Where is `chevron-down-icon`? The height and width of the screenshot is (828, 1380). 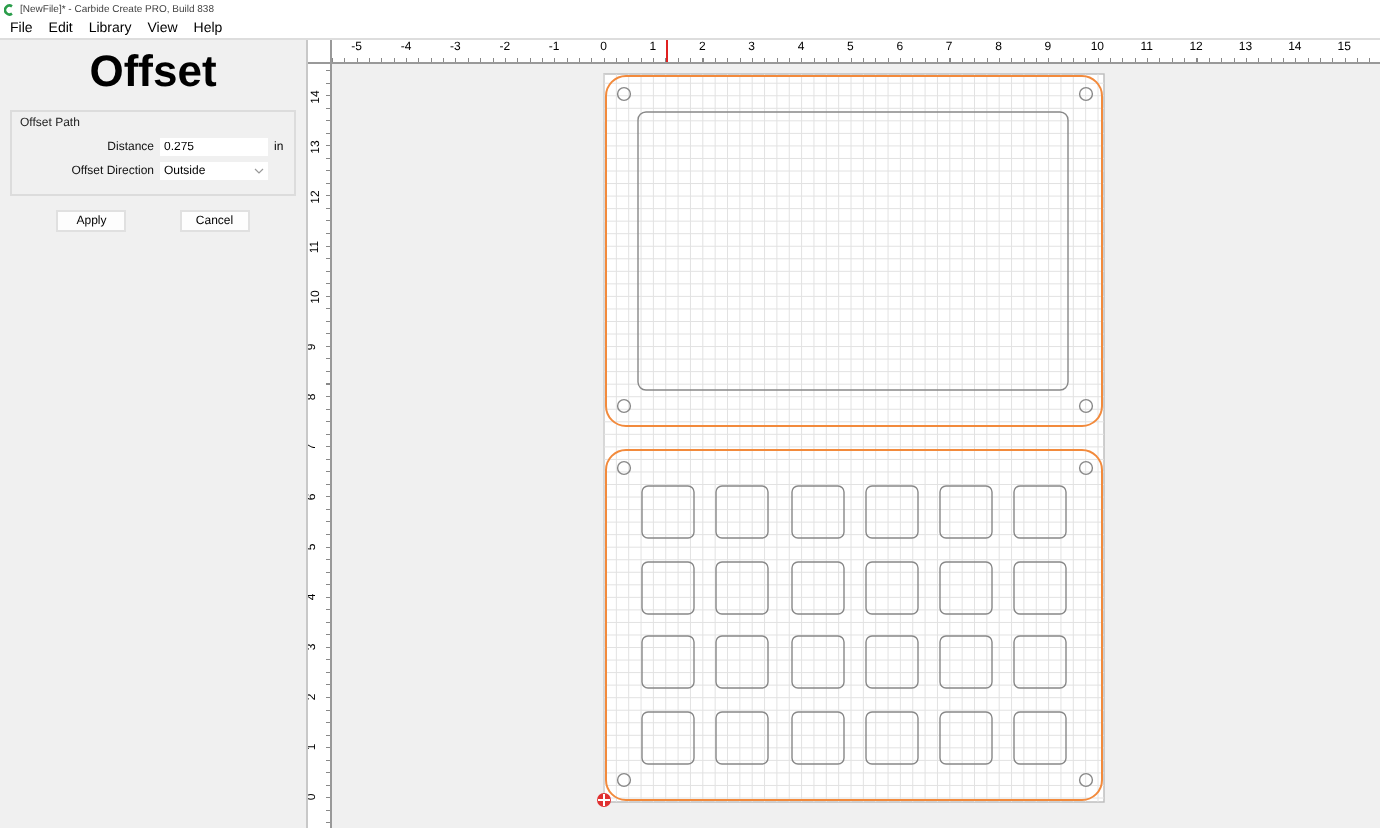
chevron-down-icon is located at coordinates (259, 171).